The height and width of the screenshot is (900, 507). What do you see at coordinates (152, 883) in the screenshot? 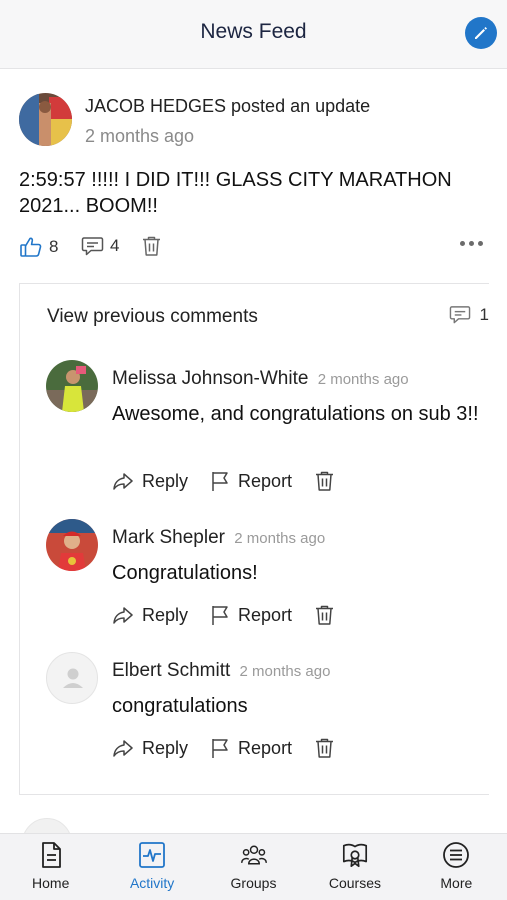
I see `tab-label: Activity` at bounding box center [152, 883].